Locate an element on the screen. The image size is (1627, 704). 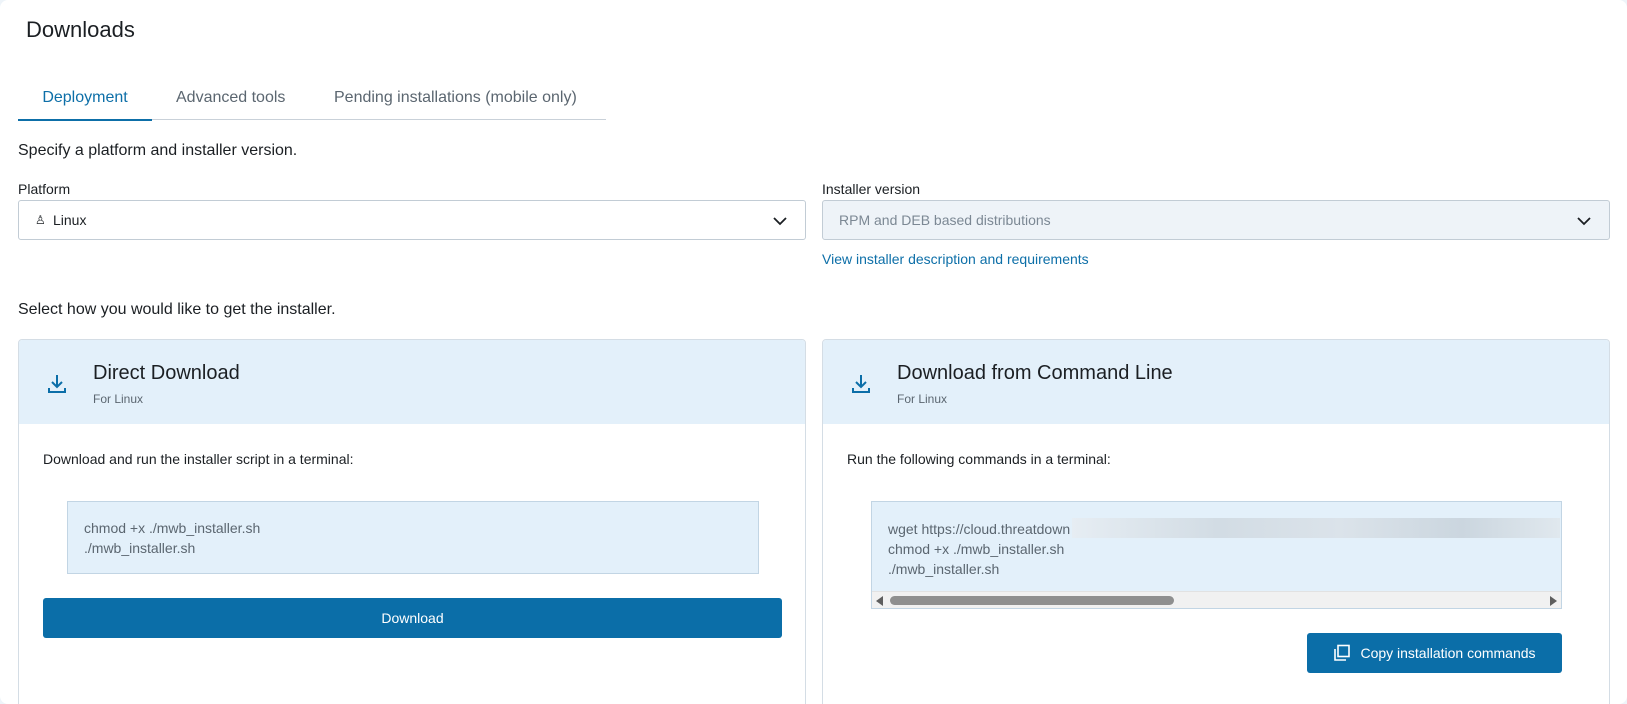
download-button: Download is located at coordinates (412, 618).